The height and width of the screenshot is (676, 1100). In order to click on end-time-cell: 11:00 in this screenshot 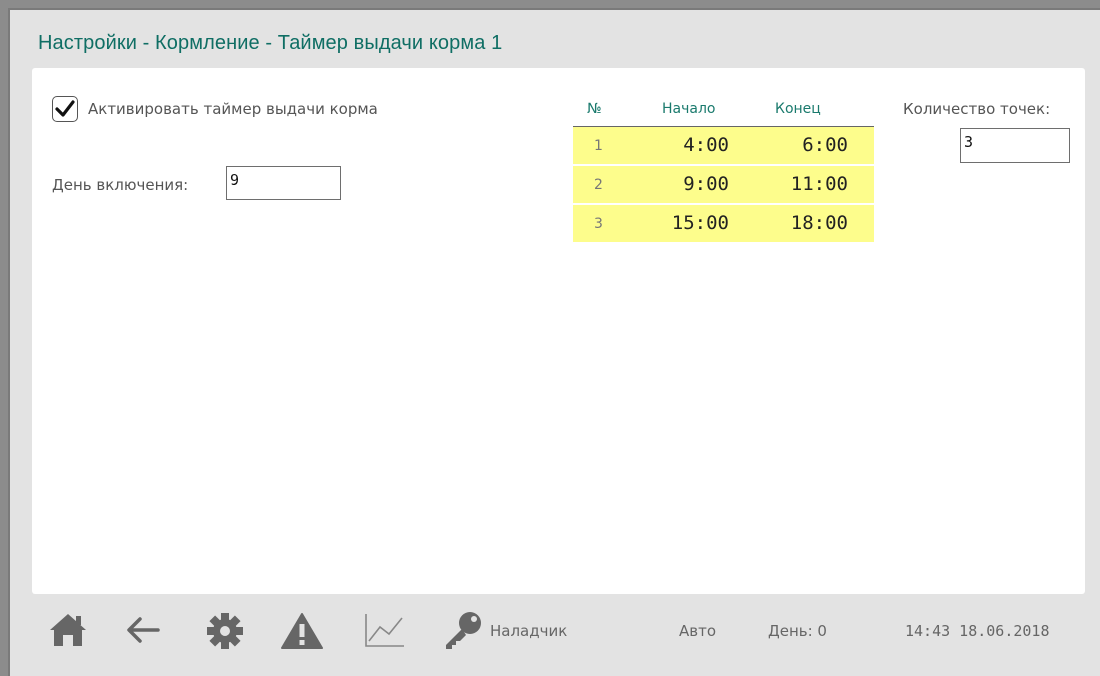, I will do `click(819, 184)`.